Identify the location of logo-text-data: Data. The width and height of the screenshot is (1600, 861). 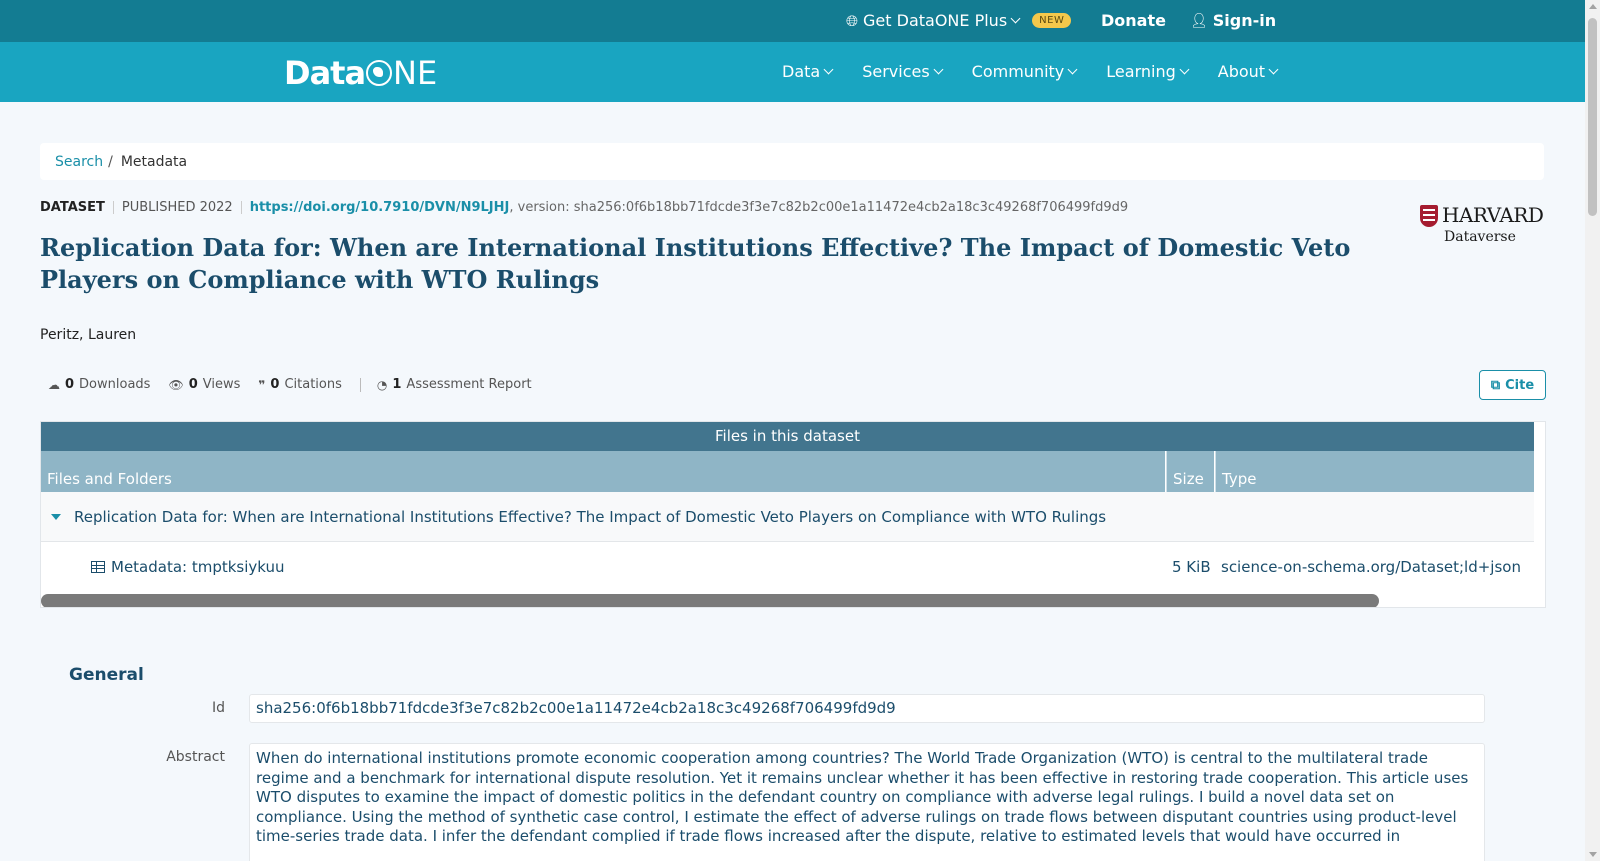
(325, 73).